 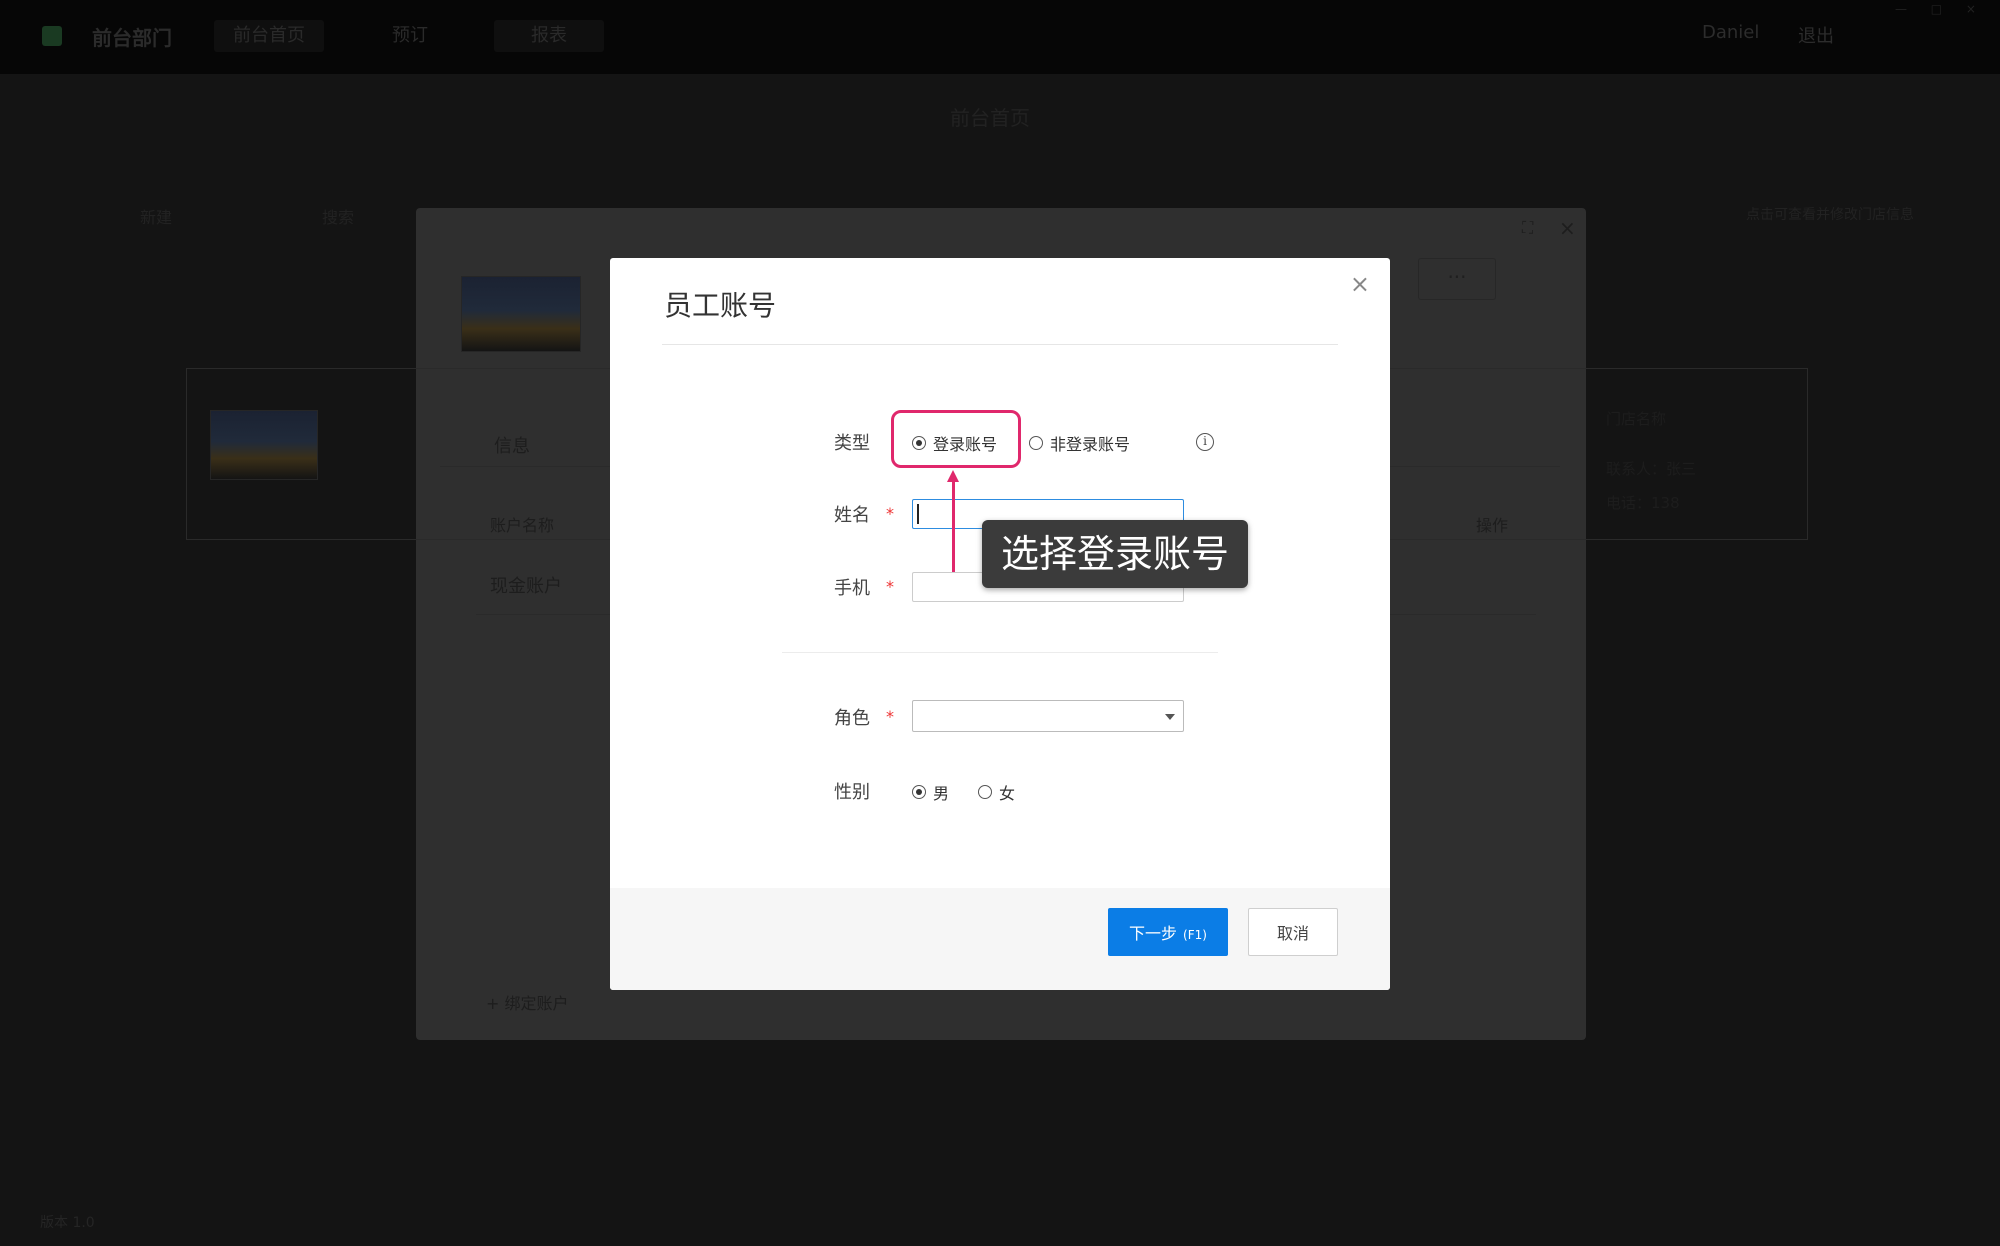 I want to click on card-line-2: 联系人：张三, so click(x=1651, y=469).